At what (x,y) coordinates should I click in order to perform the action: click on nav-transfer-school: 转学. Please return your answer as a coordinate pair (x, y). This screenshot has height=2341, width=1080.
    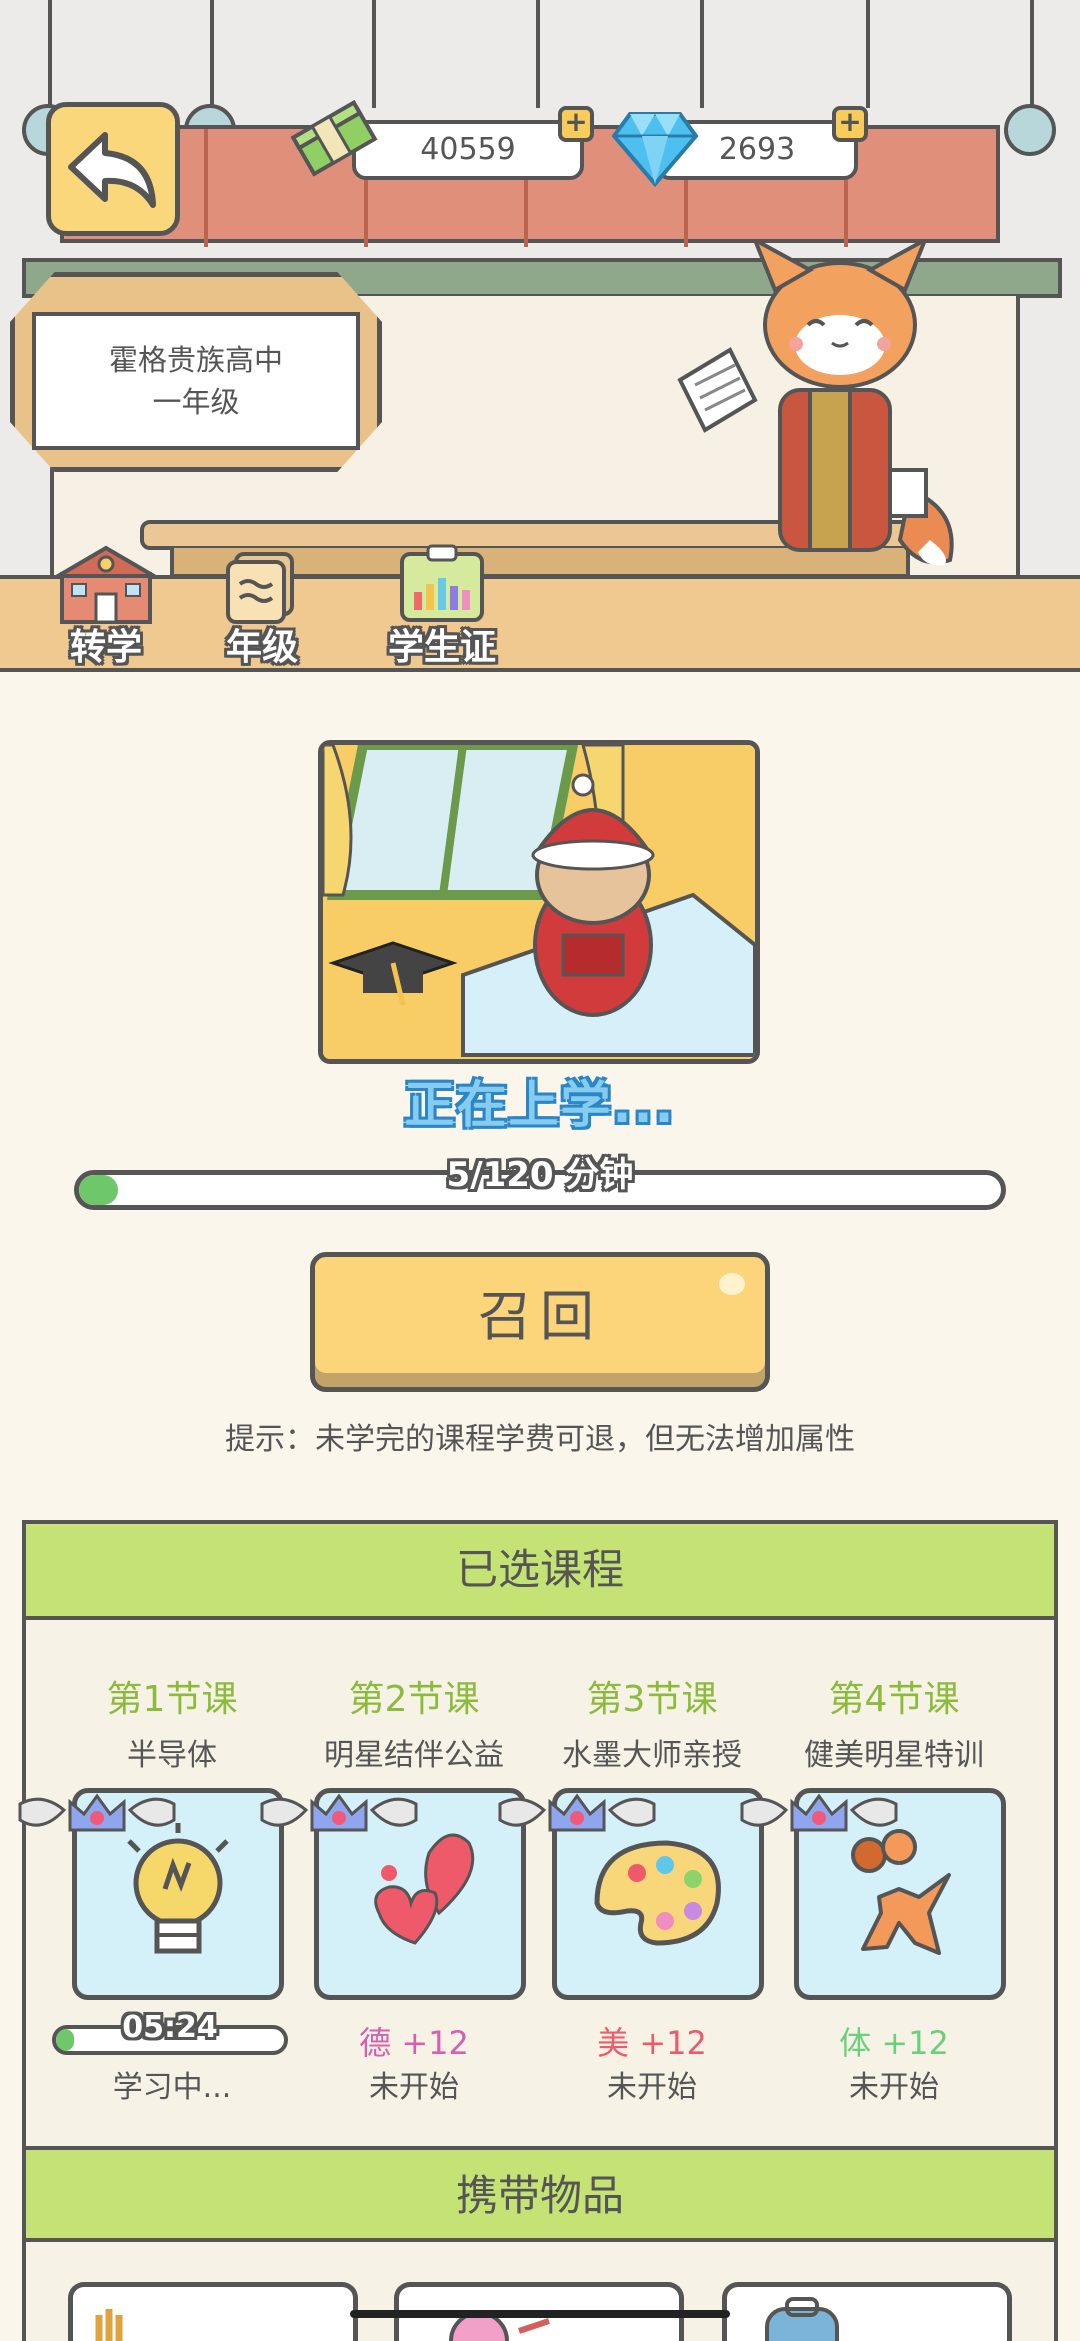
    Looking at the image, I should click on (106, 605).